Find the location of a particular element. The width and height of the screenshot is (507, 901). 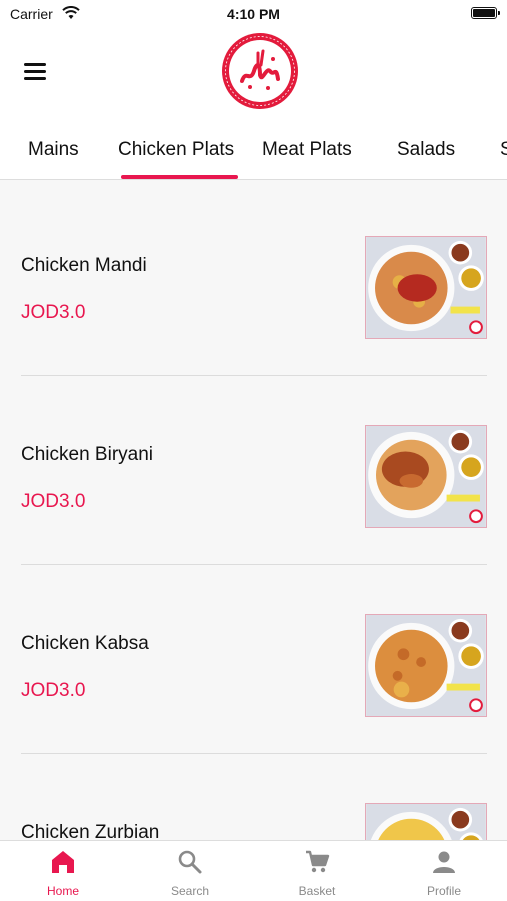

app-header is located at coordinates (253, 75).